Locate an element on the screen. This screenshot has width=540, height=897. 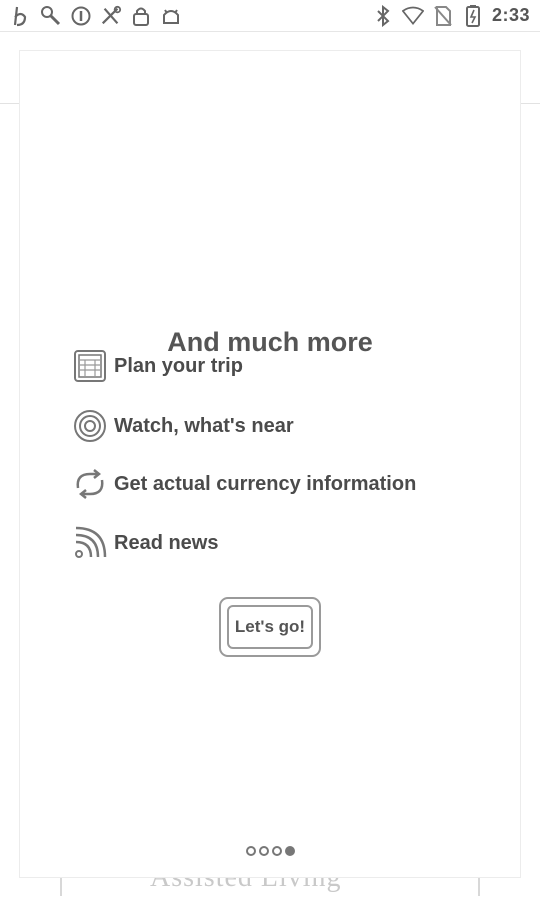
circle-i-icon is located at coordinates (81, 16).